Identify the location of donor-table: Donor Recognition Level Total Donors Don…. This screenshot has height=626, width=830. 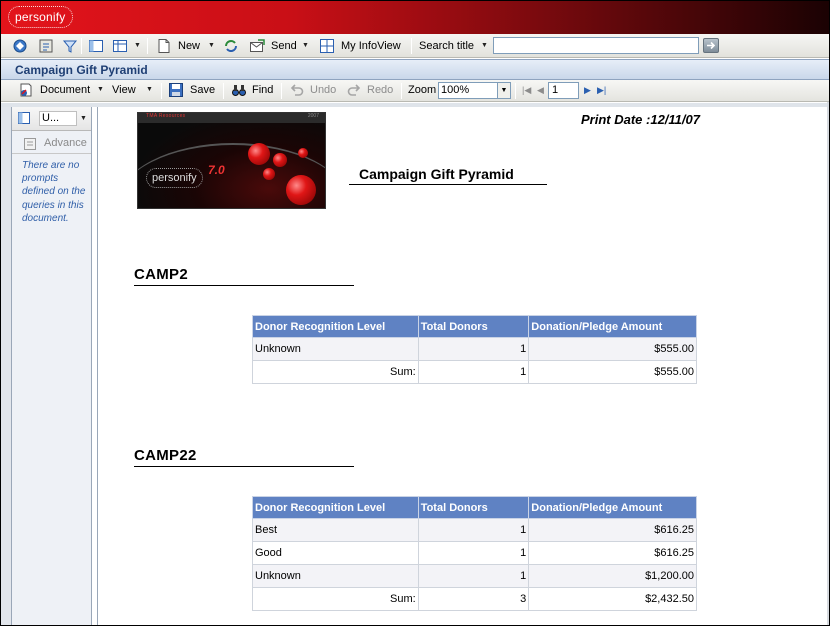
(474, 553).